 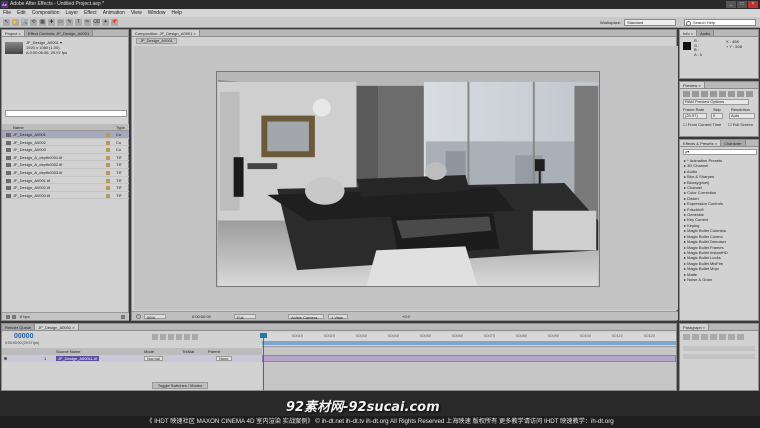 I want to click on justify-center-icon, so click(x=722, y=337).